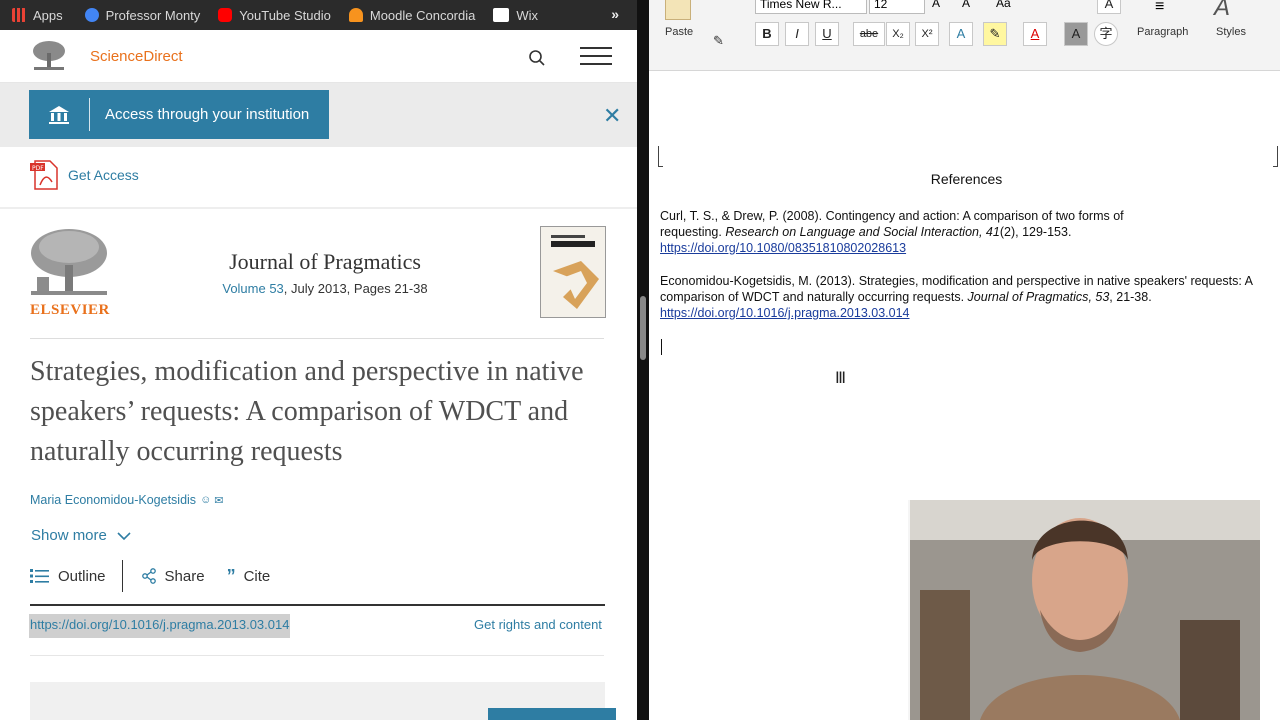  What do you see at coordinates (49, 56) in the screenshot?
I see `elsevier-tree-logo-small` at bounding box center [49, 56].